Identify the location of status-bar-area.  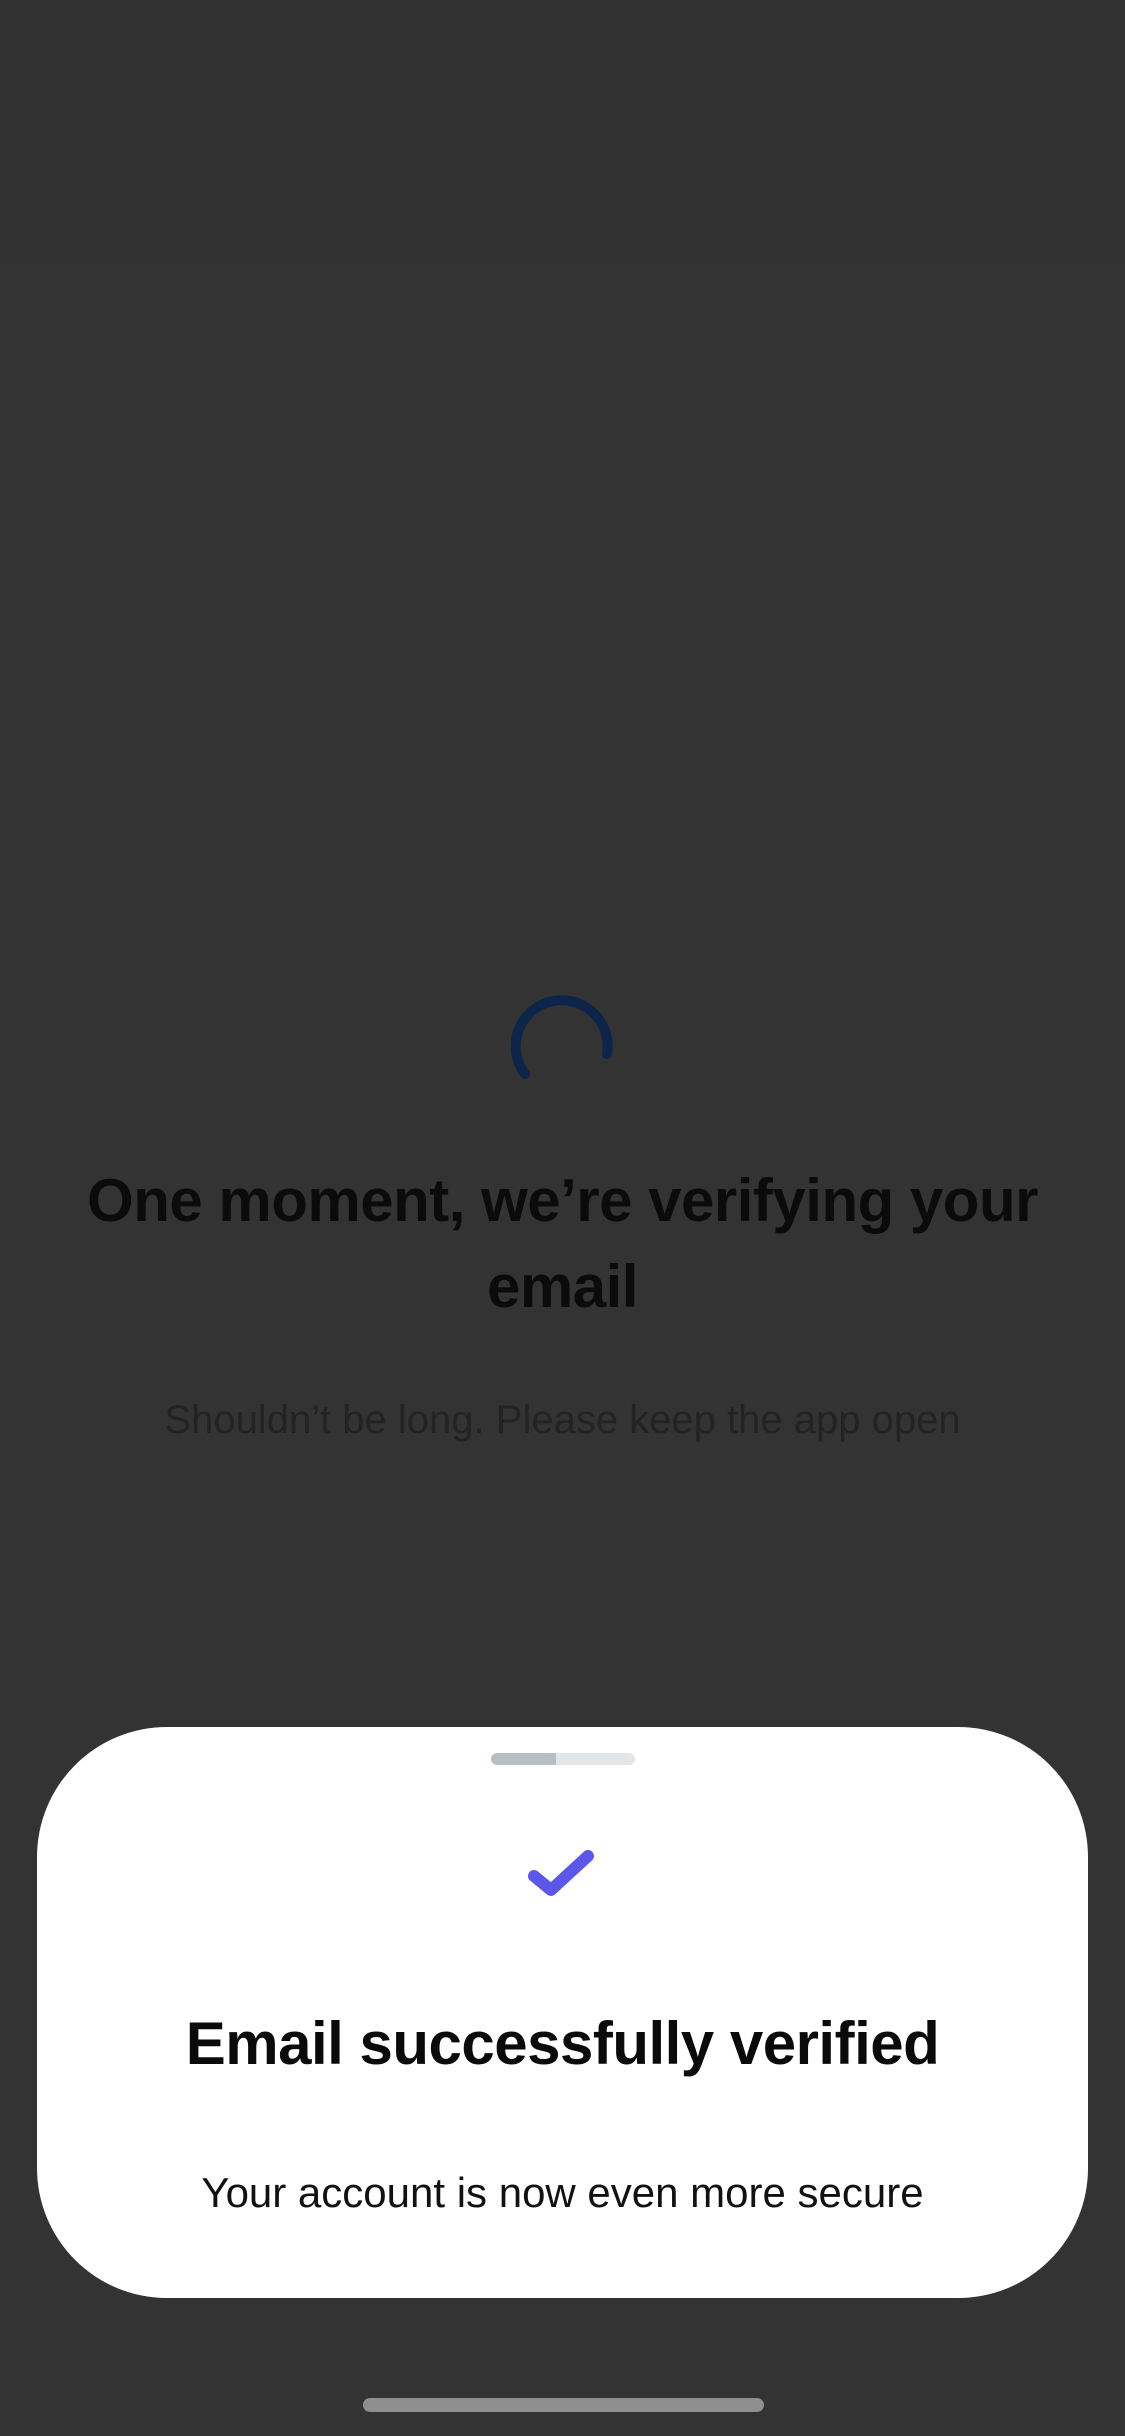
(562, 131).